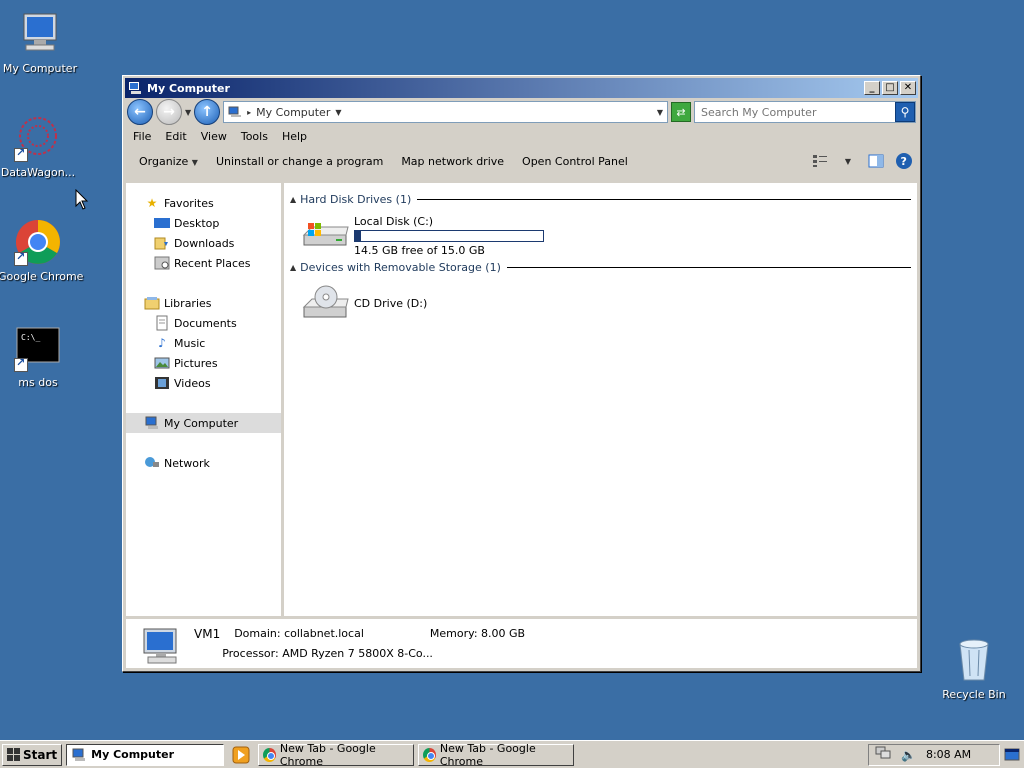  I want to click on group-header-label: Devices with Removable Storage (1), so click(400, 267).